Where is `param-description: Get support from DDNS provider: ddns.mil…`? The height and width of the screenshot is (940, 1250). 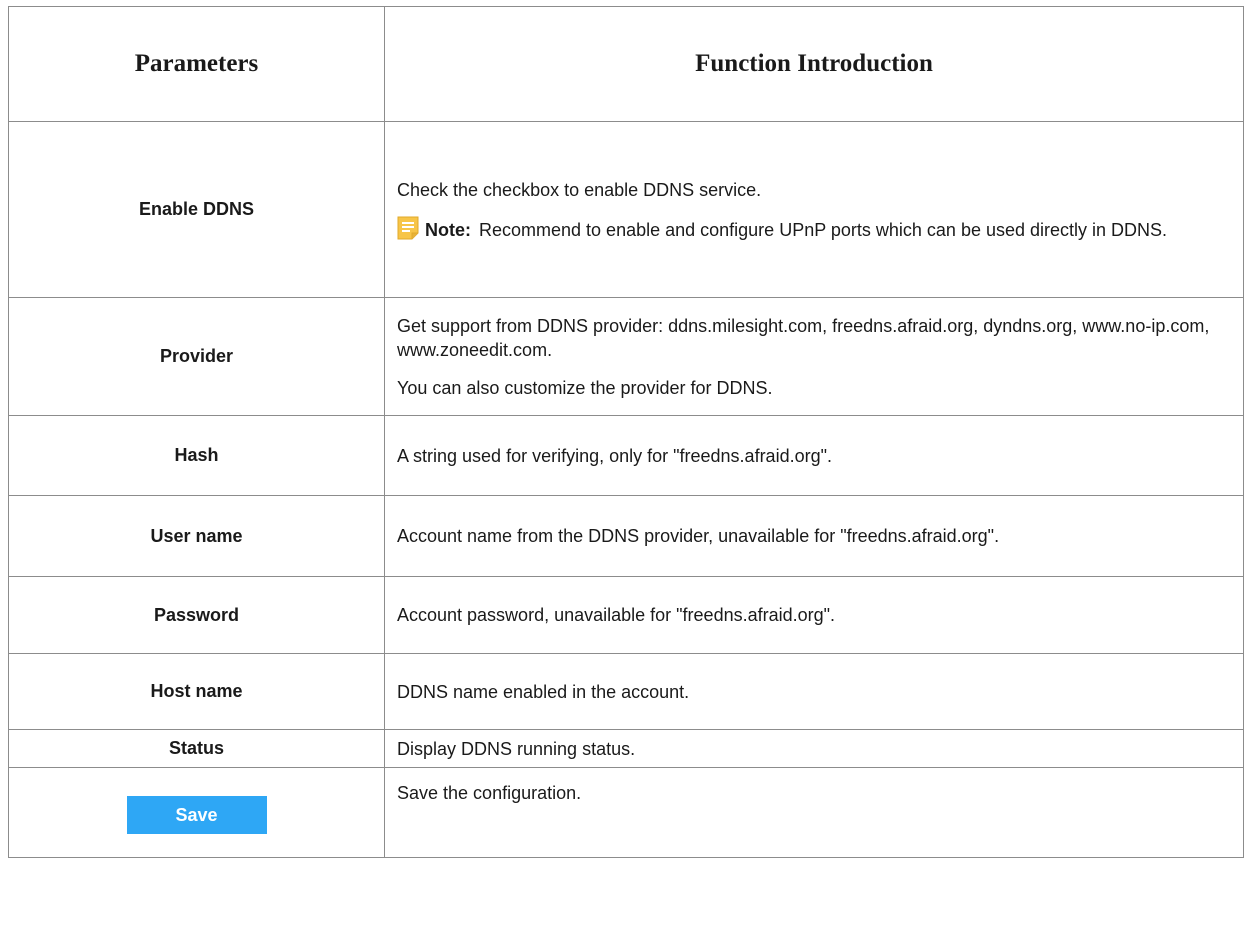 param-description: Get support from DDNS provider: ddns.mil… is located at coordinates (814, 356).